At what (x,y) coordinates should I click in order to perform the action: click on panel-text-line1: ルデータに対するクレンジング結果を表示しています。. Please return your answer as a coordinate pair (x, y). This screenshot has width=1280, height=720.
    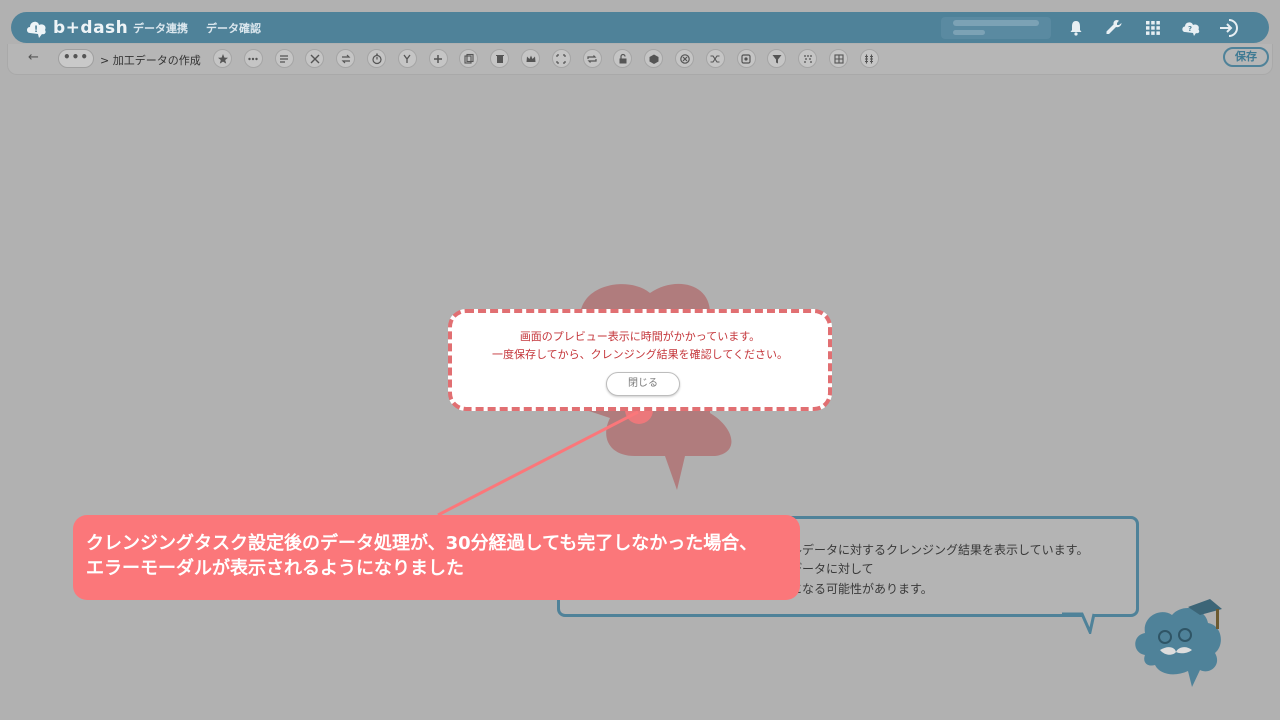
    Looking at the image, I should click on (939, 550).